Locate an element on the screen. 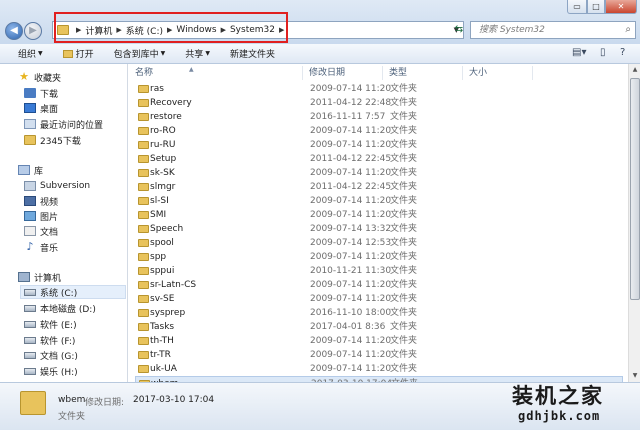 This screenshot has width=640, height=430. file-row: Recovery 2011-04-12 22:48 文件夹 is located at coordinates (379, 103).